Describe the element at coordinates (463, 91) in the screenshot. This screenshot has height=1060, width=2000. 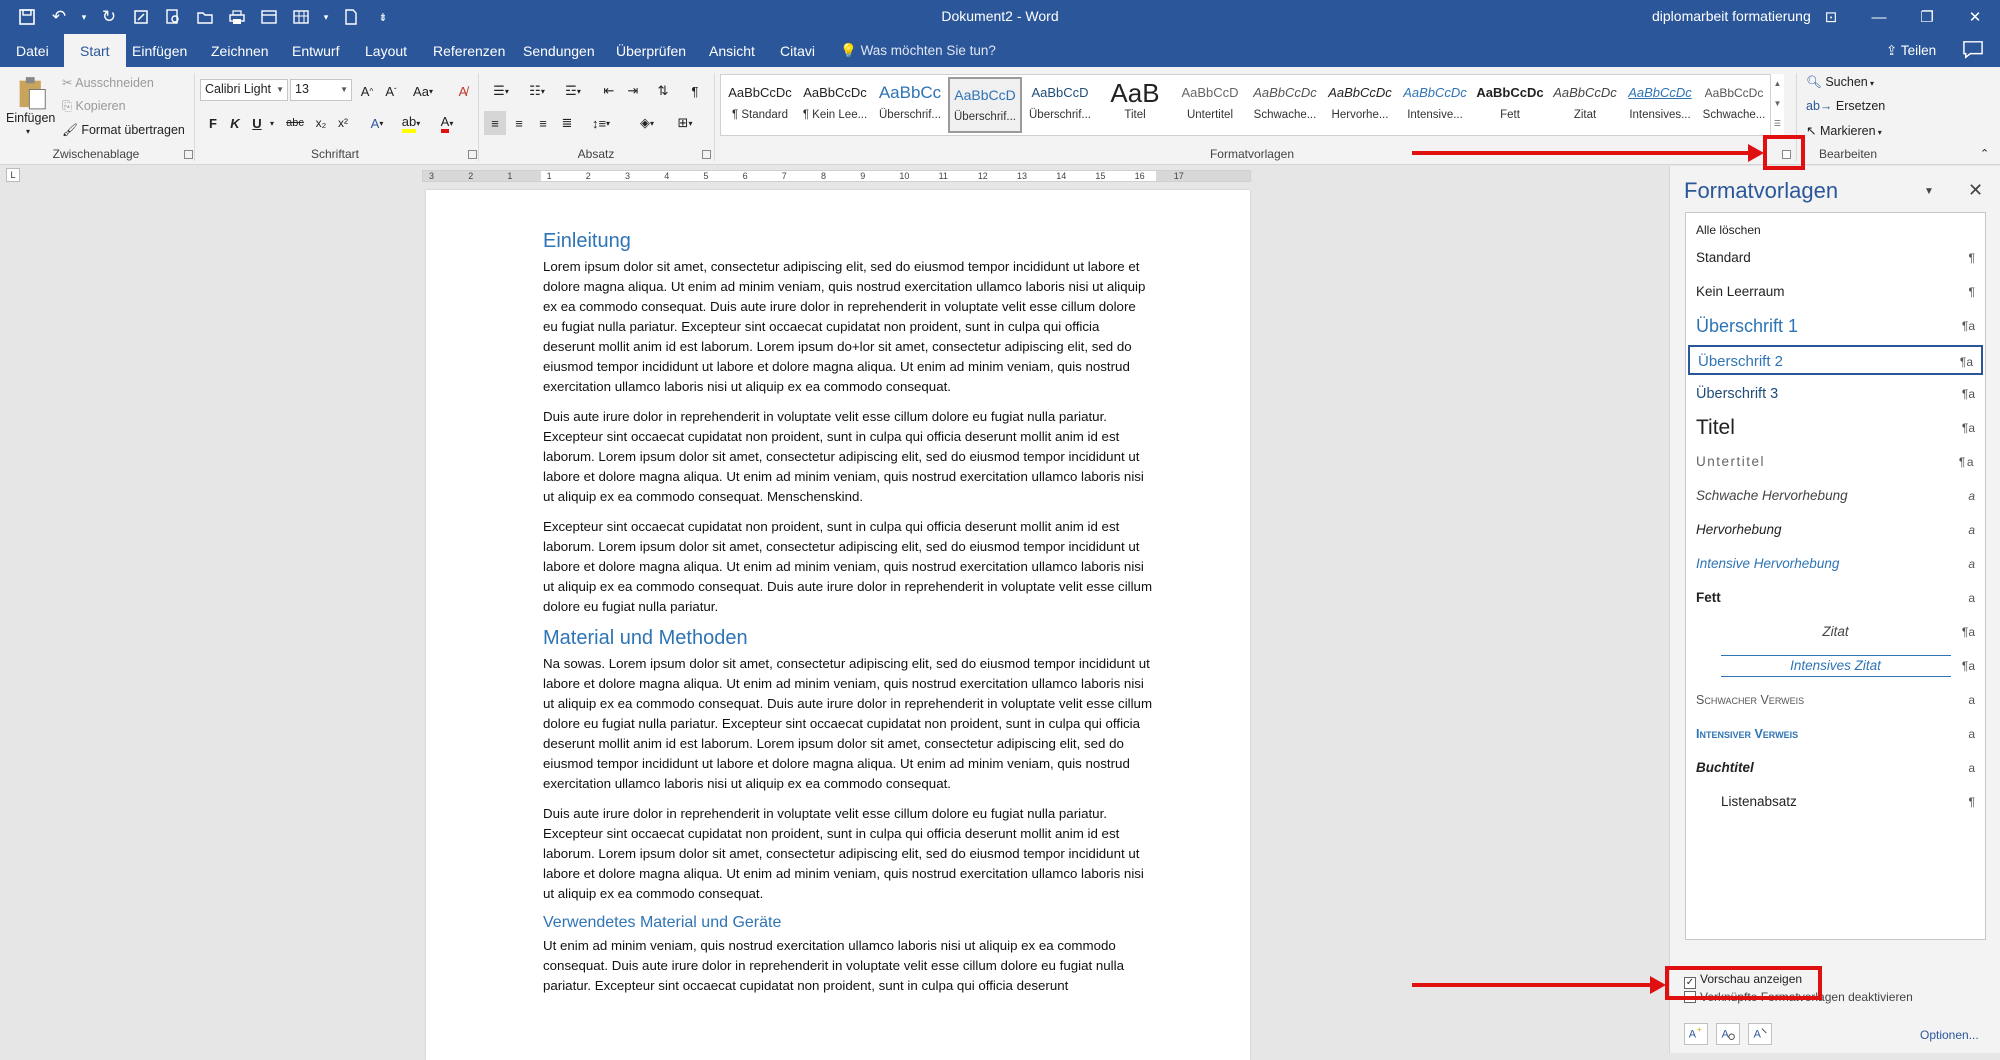
I see `clear-formatting-icon: A̸` at that location.